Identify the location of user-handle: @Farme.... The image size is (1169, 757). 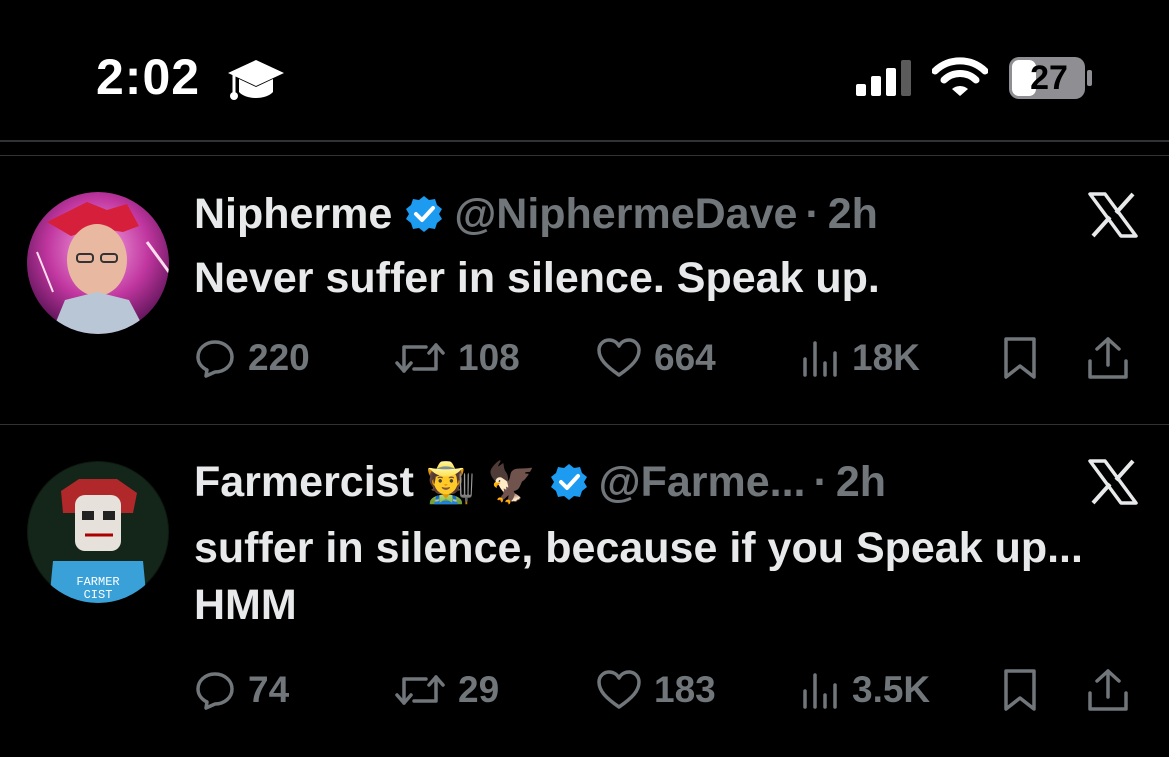
(702, 482).